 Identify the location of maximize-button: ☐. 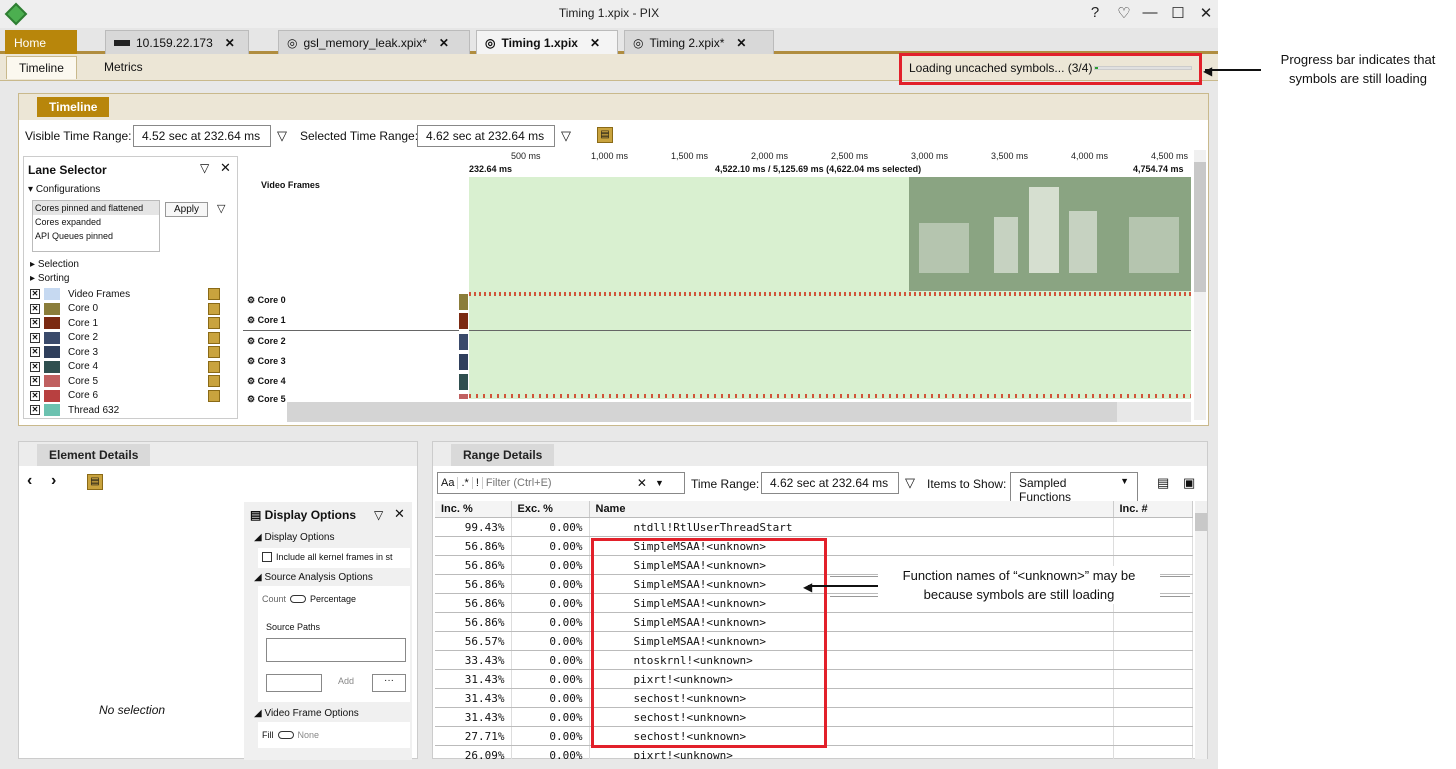
(1178, 13).